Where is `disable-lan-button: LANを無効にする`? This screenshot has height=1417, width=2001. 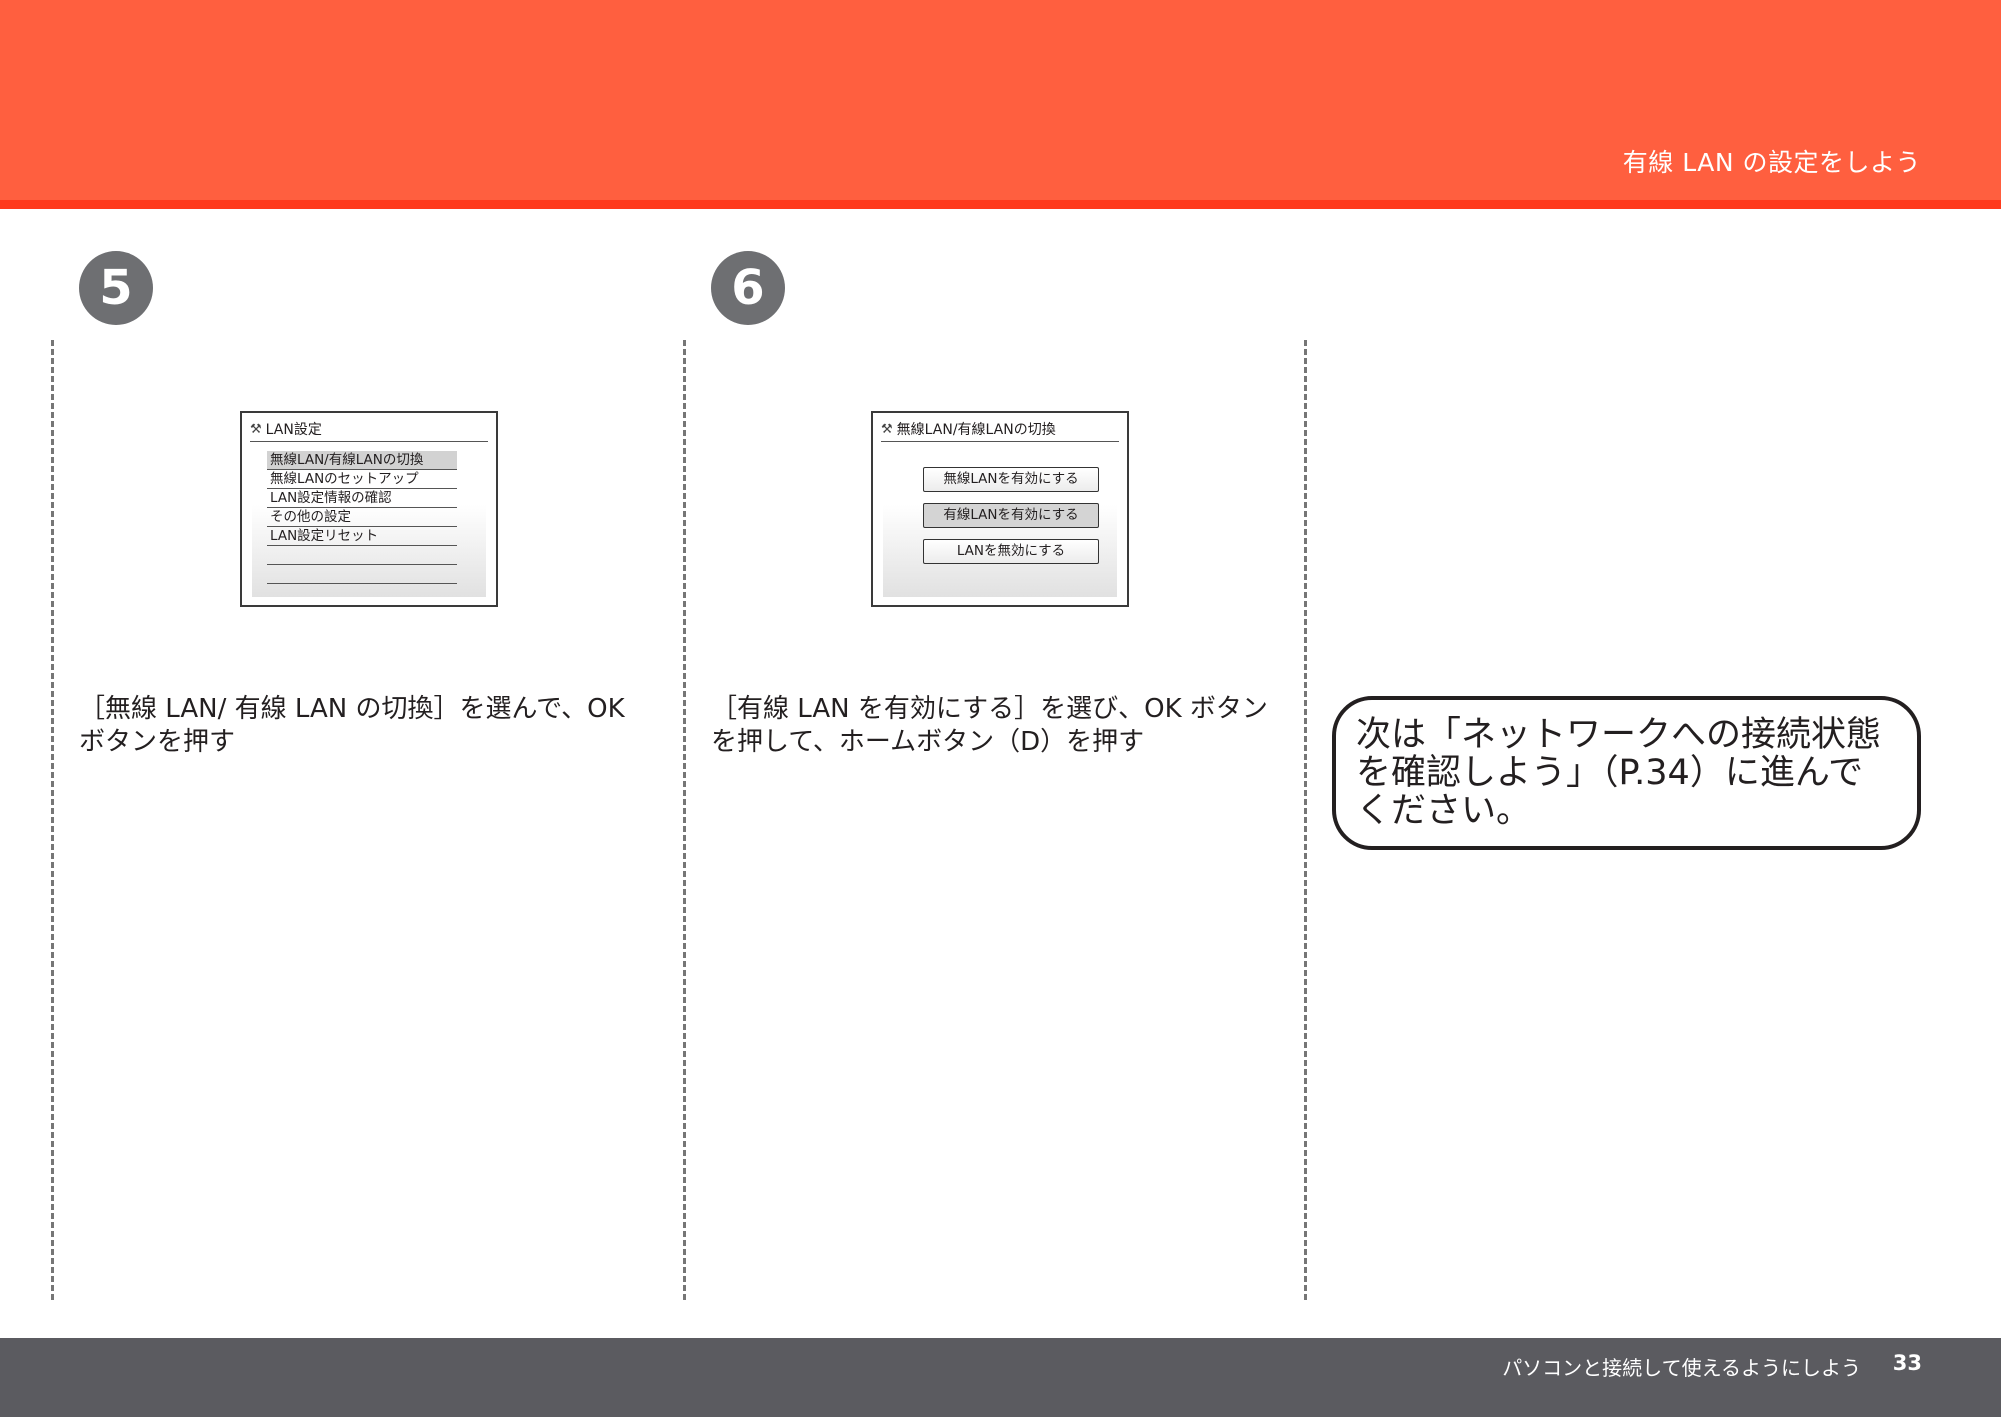
disable-lan-button: LANを無効にする is located at coordinates (1011, 551).